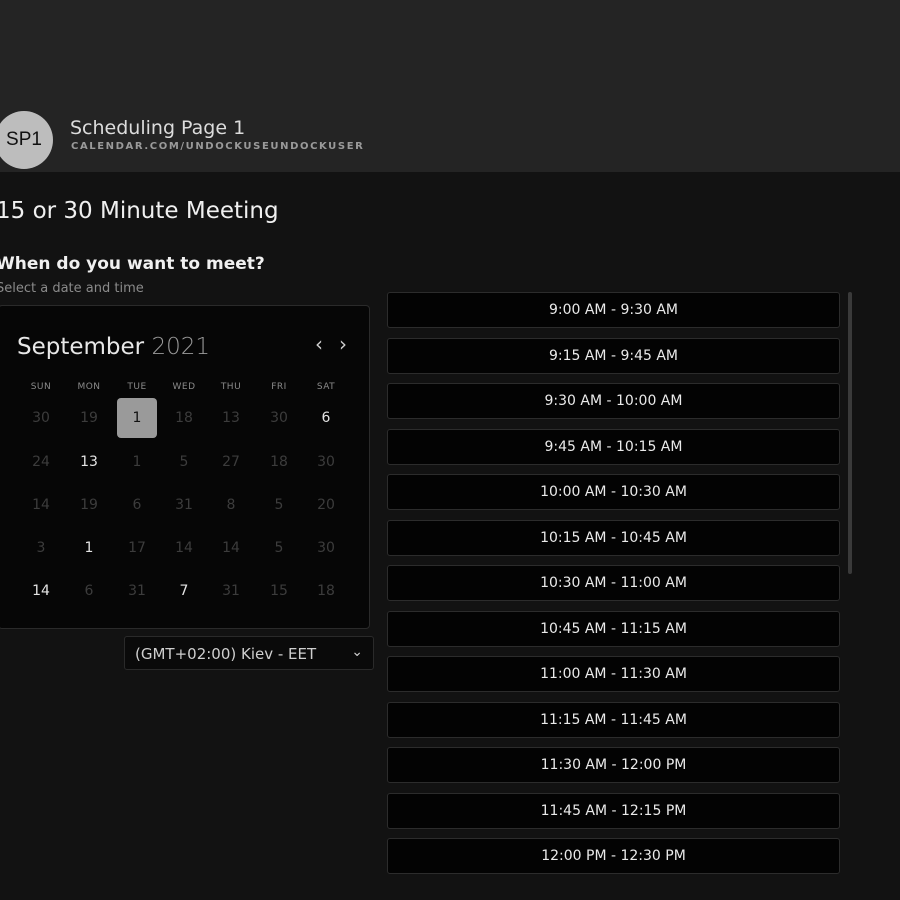 This screenshot has height=900, width=900. What do you see at coordinates (279, 387) in the screenshot?
I see `weekday-fri: FRI` at bounding box center [279, 387].